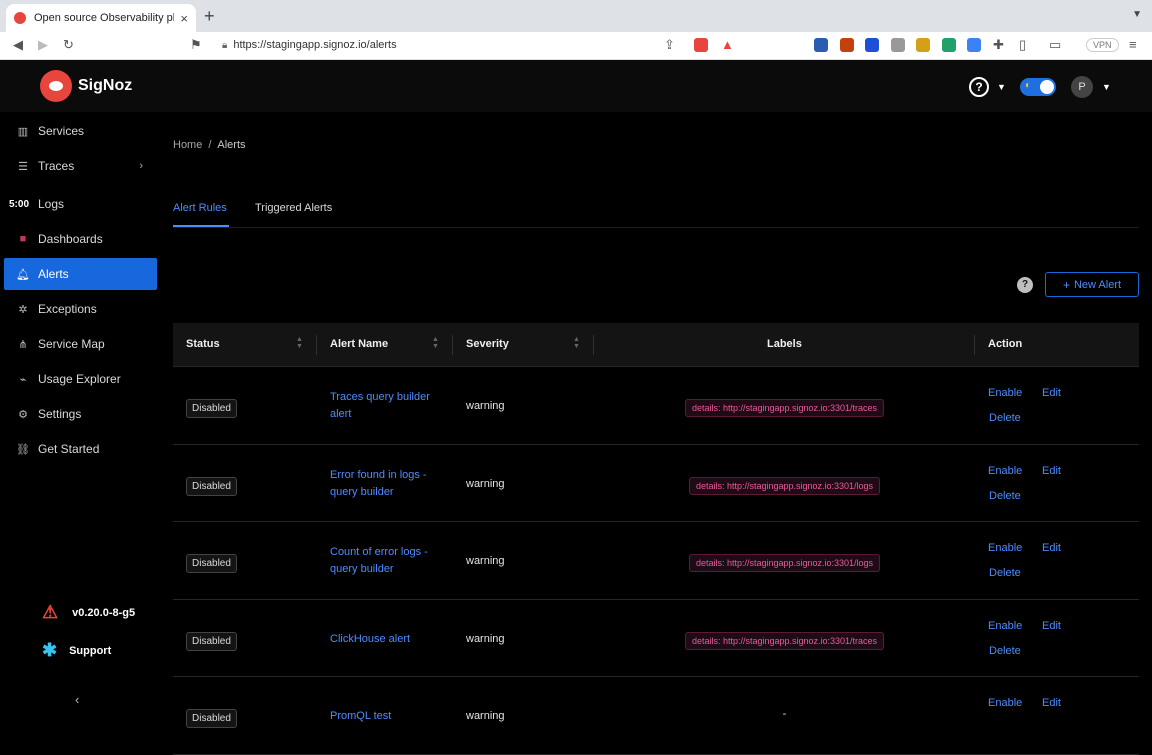  I want to click on sidebar-item-label: Usage Explorer, so click(79, 379).